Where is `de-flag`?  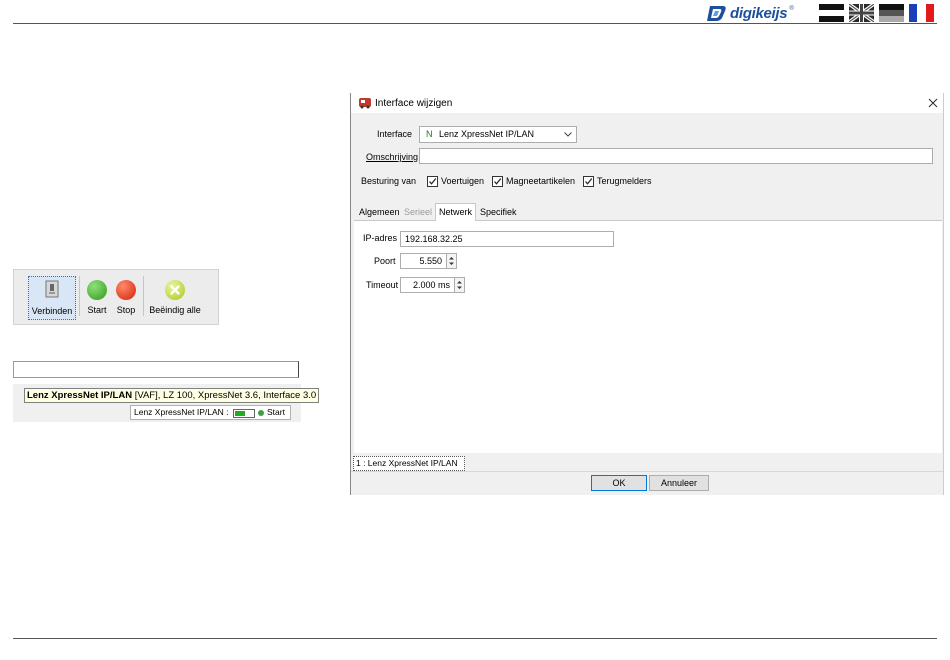
de-flag is located at coordinates (891, 13).